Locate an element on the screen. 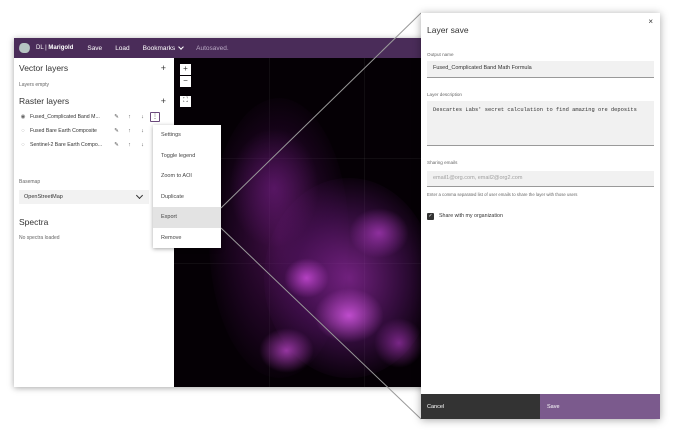 The height and width of the screenshot is (448, 688). save-layer-button: Save is located at coordinates (600, 406).